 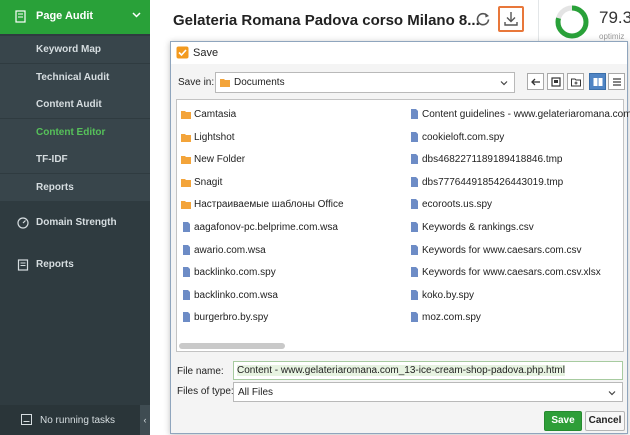 I want to click on dialog-title-bar: Save, so click(x=399, y=53).